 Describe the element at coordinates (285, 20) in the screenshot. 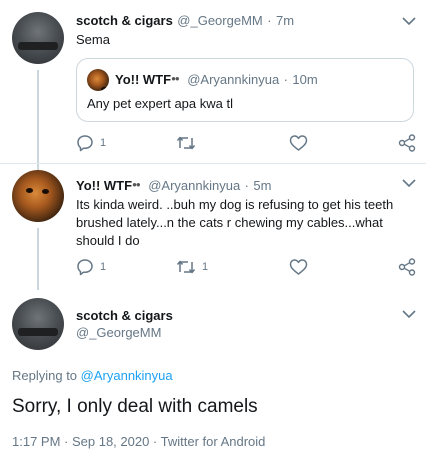

I see `timestamp: 7m` at that location.